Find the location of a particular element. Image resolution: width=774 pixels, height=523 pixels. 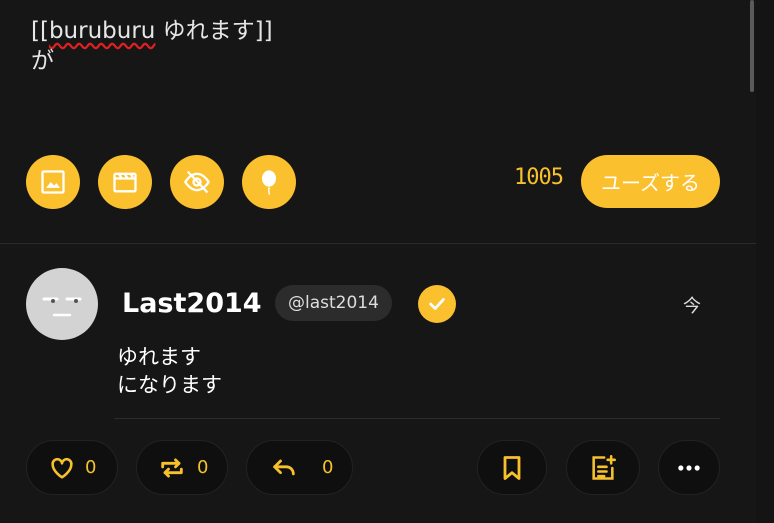

like-count: 0 is located at coordinates (91, 467).